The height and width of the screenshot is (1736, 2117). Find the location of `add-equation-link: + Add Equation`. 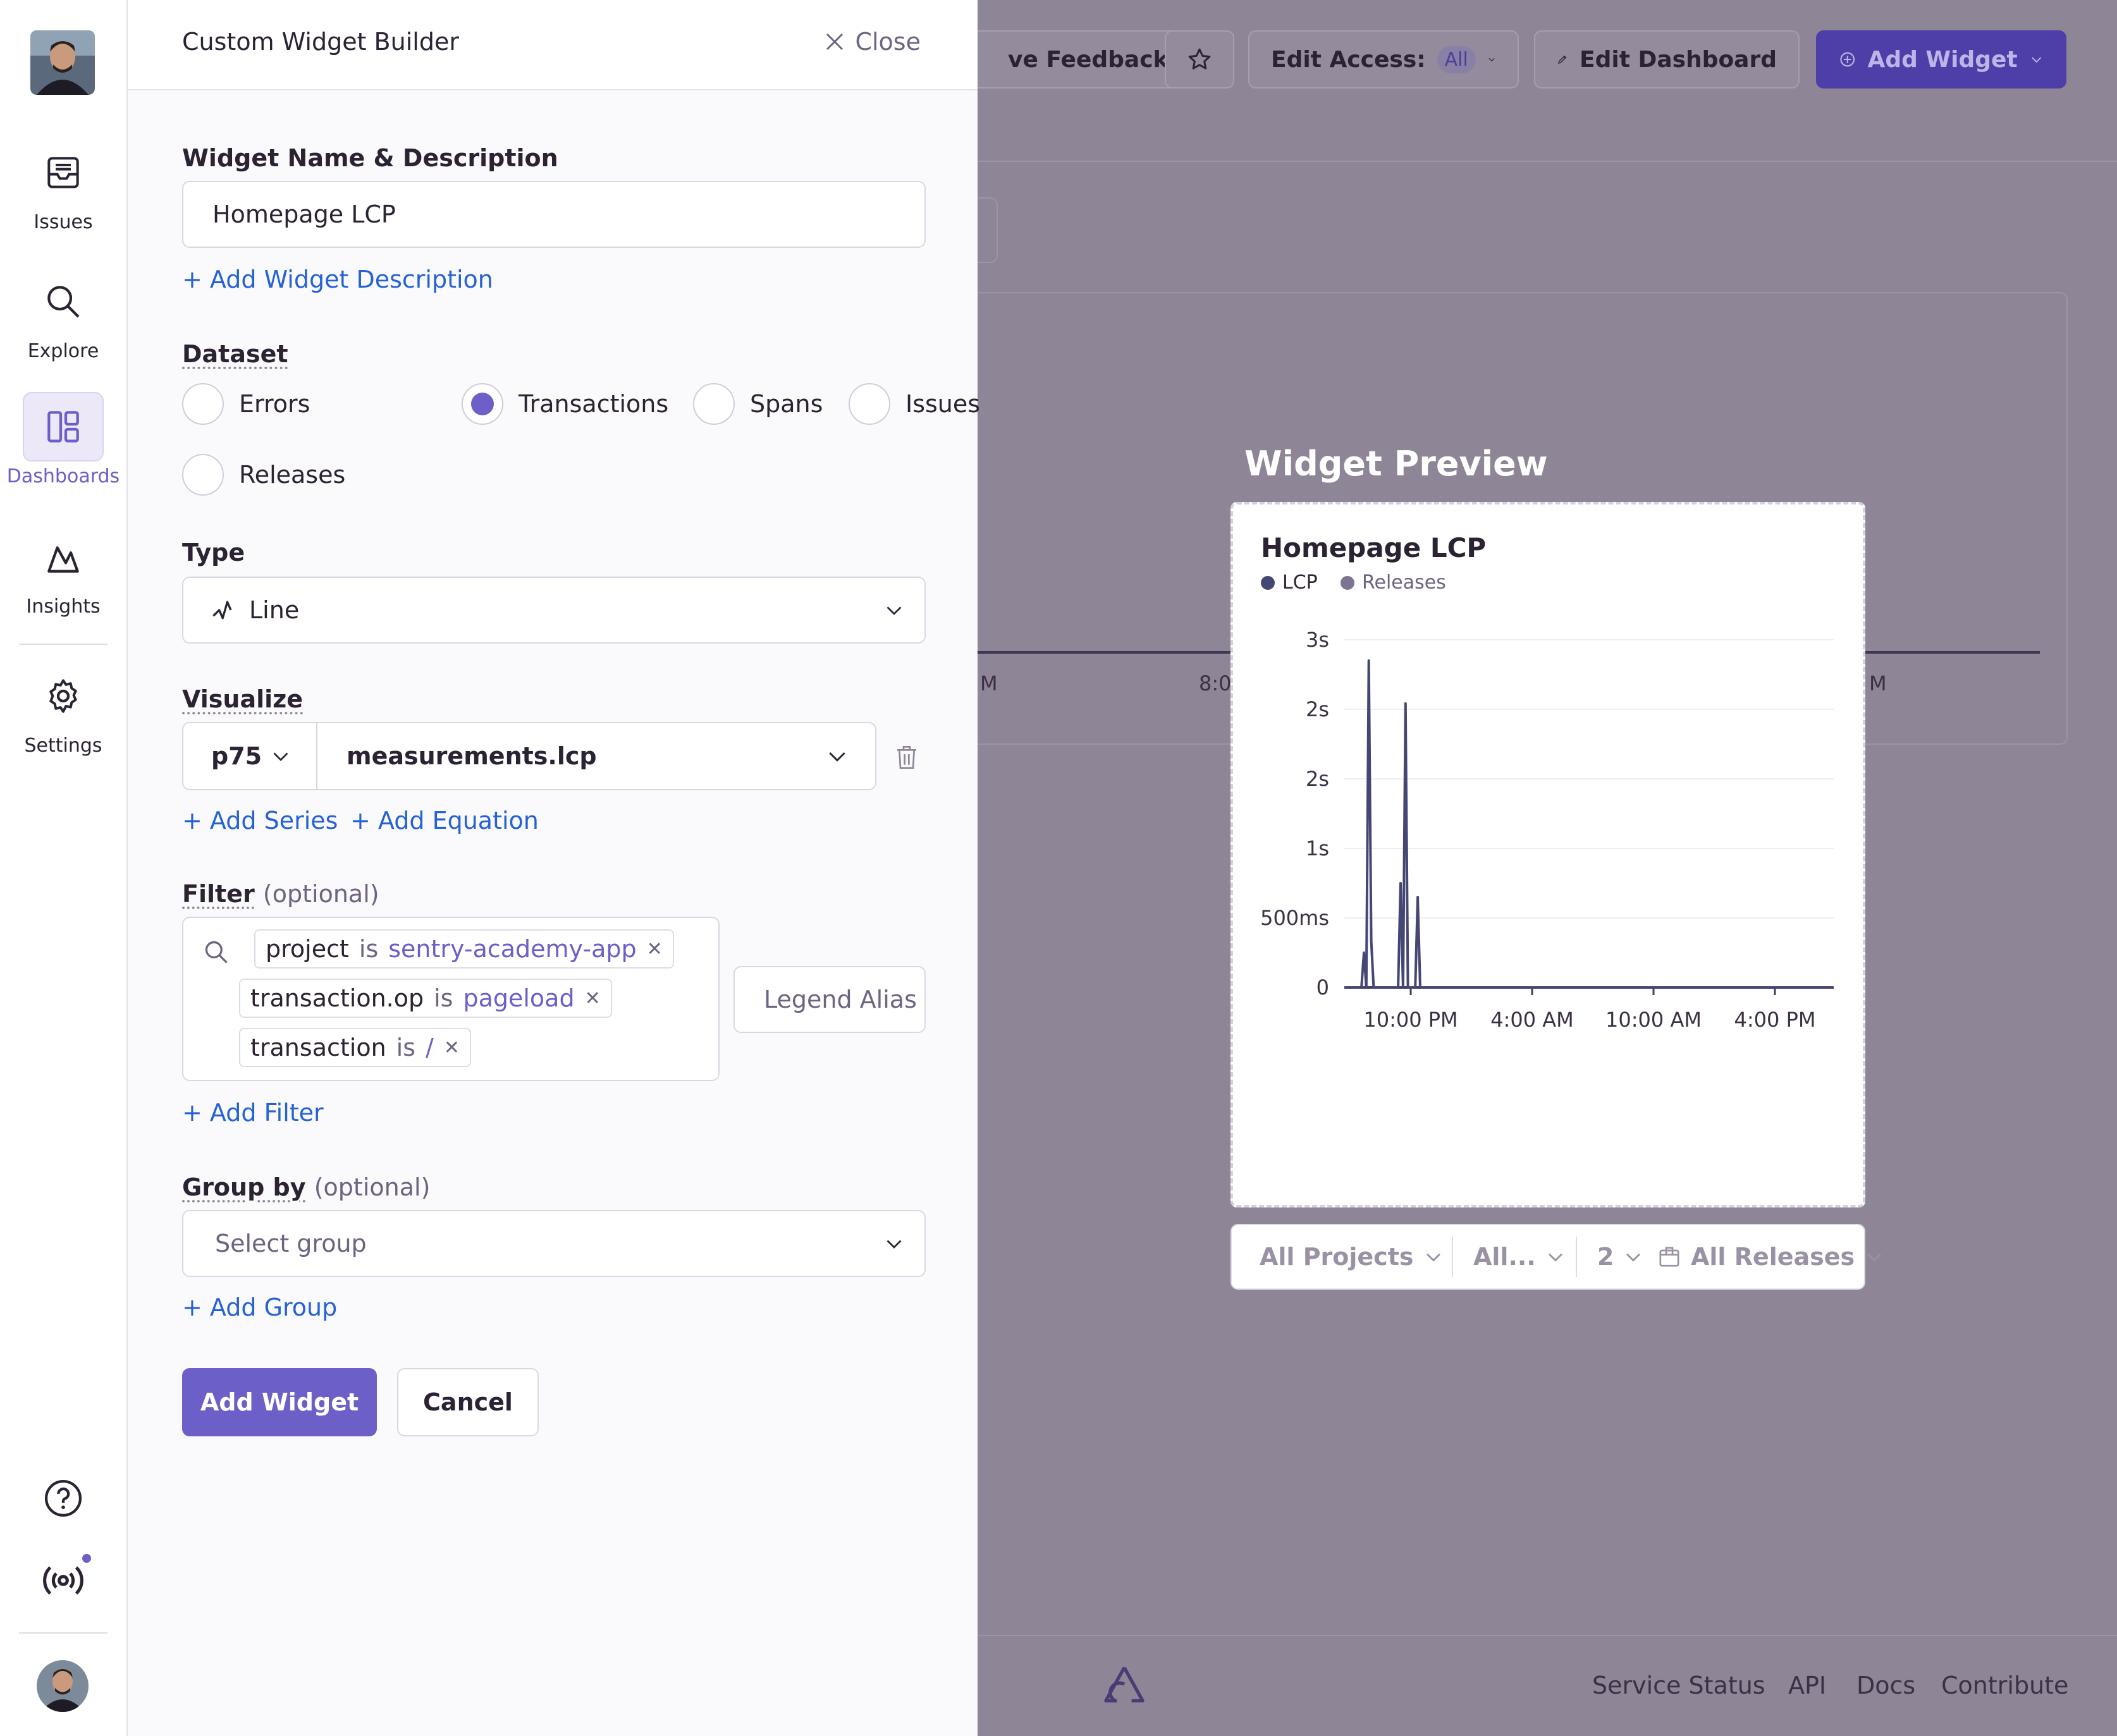

add-equation-link: + Add Equation is located at coordinates (444, 820).